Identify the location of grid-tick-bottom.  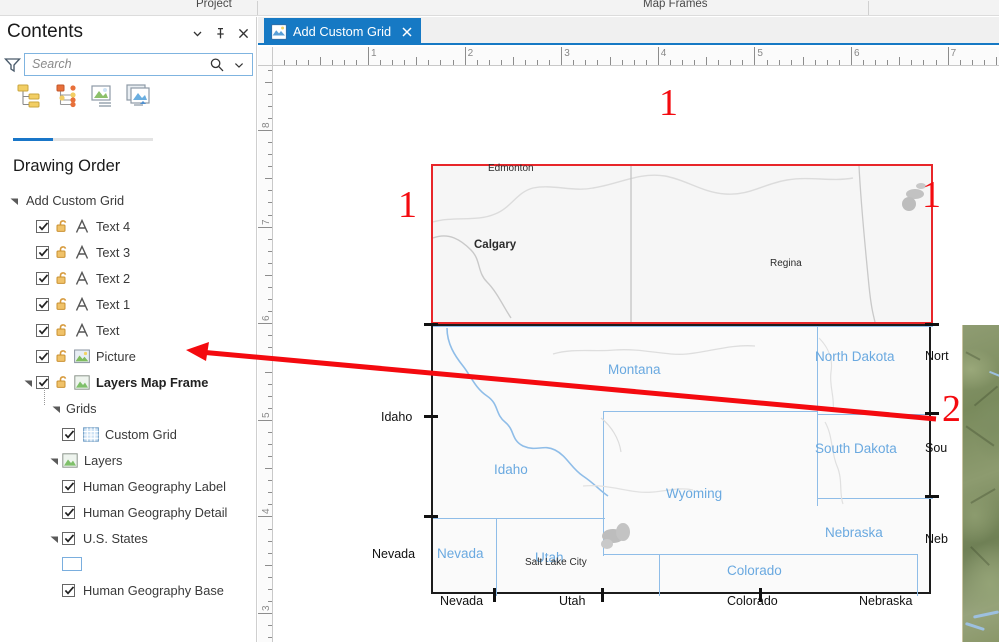
(494, 595).